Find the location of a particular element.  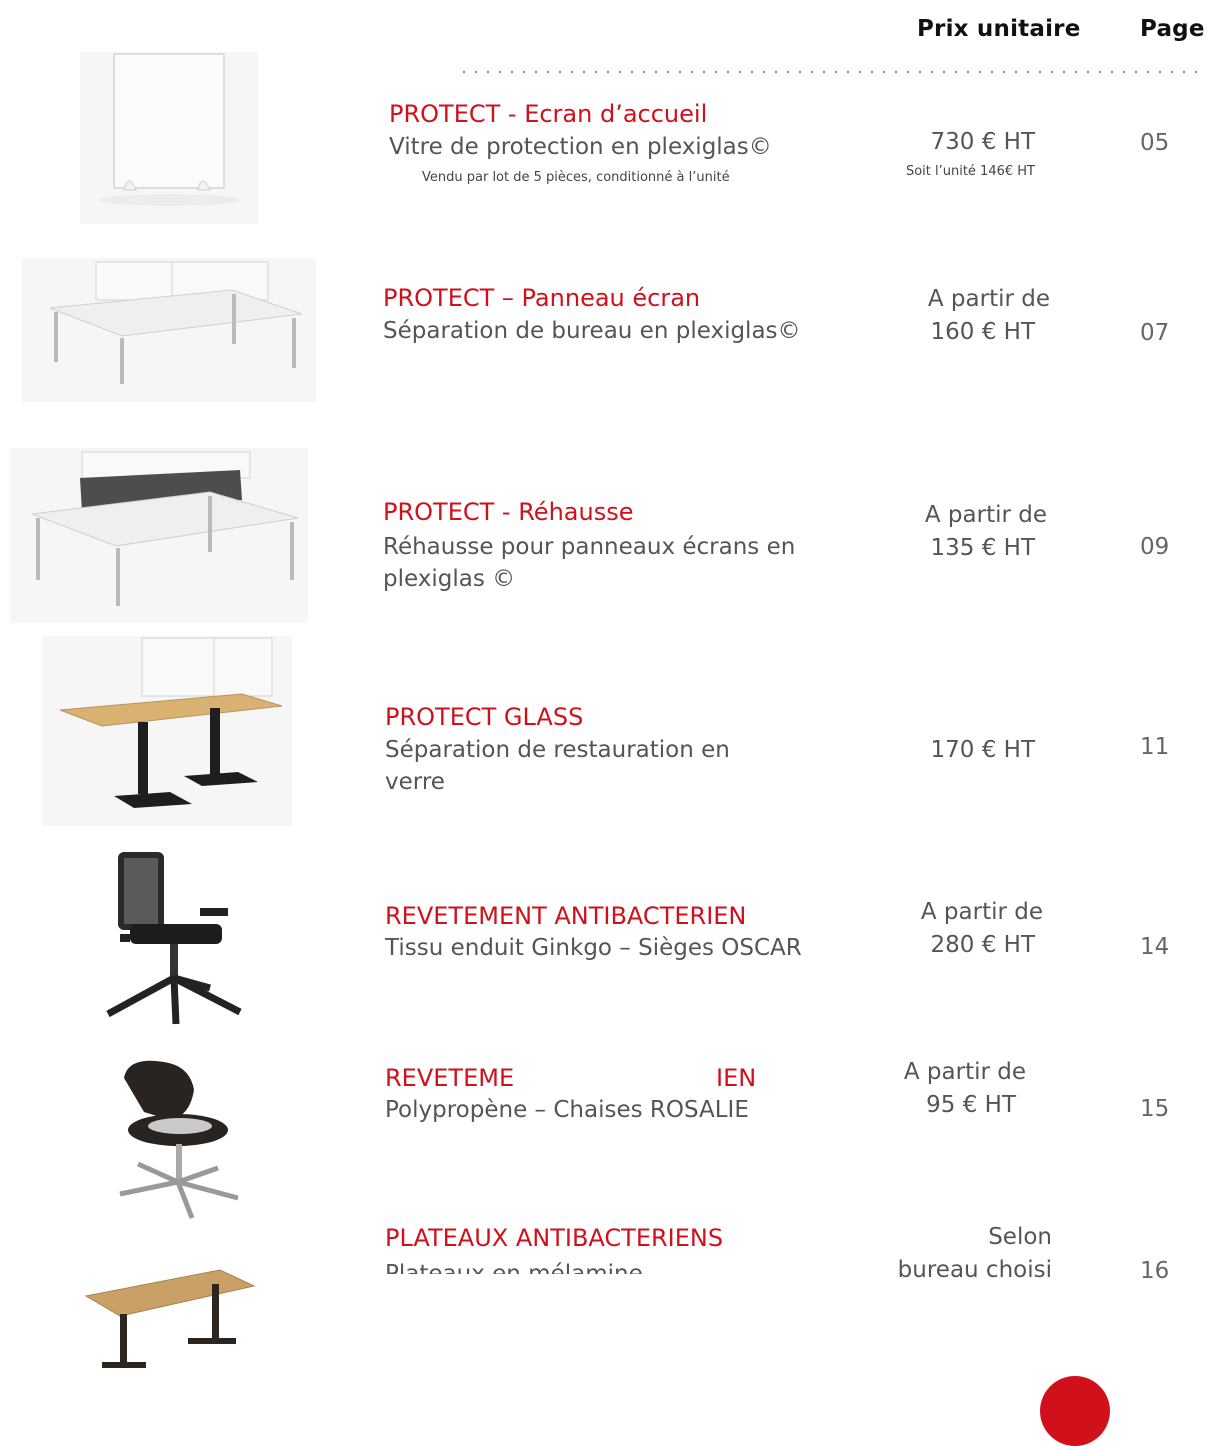

desk-screen-image is located at coordinates (169, 330).